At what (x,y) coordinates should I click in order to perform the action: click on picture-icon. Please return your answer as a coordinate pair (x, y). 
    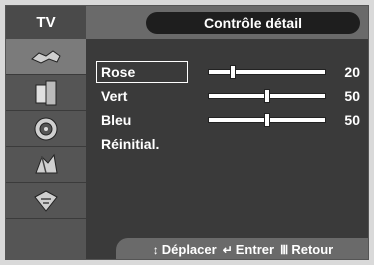
    Looking at the image, I should click on (46, 56).